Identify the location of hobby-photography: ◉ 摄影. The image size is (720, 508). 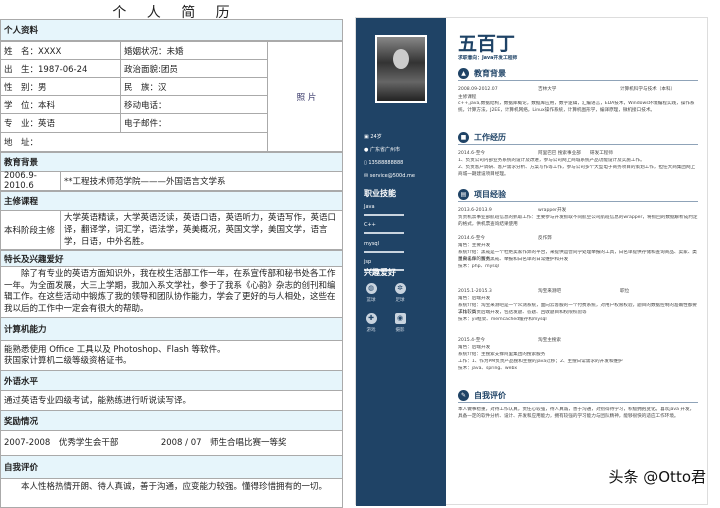
(400, 323).